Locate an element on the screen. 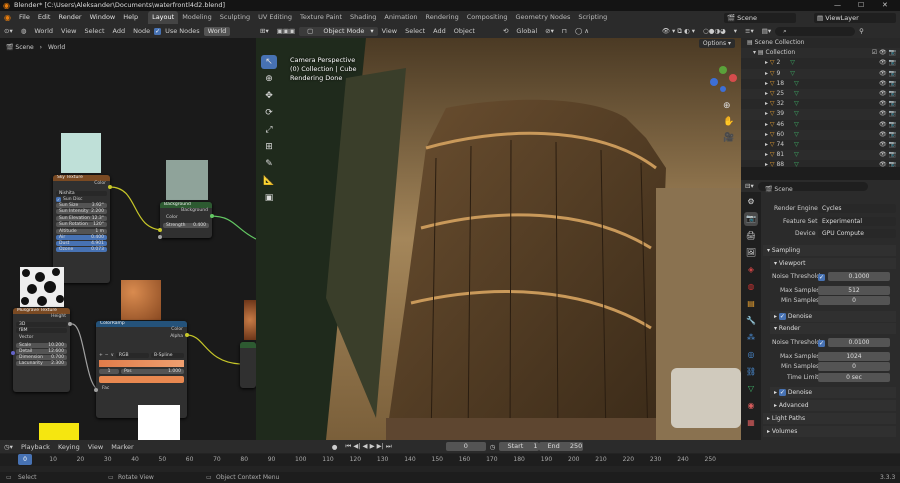  menu-edit: Edit is located at coordinates (44, 17).